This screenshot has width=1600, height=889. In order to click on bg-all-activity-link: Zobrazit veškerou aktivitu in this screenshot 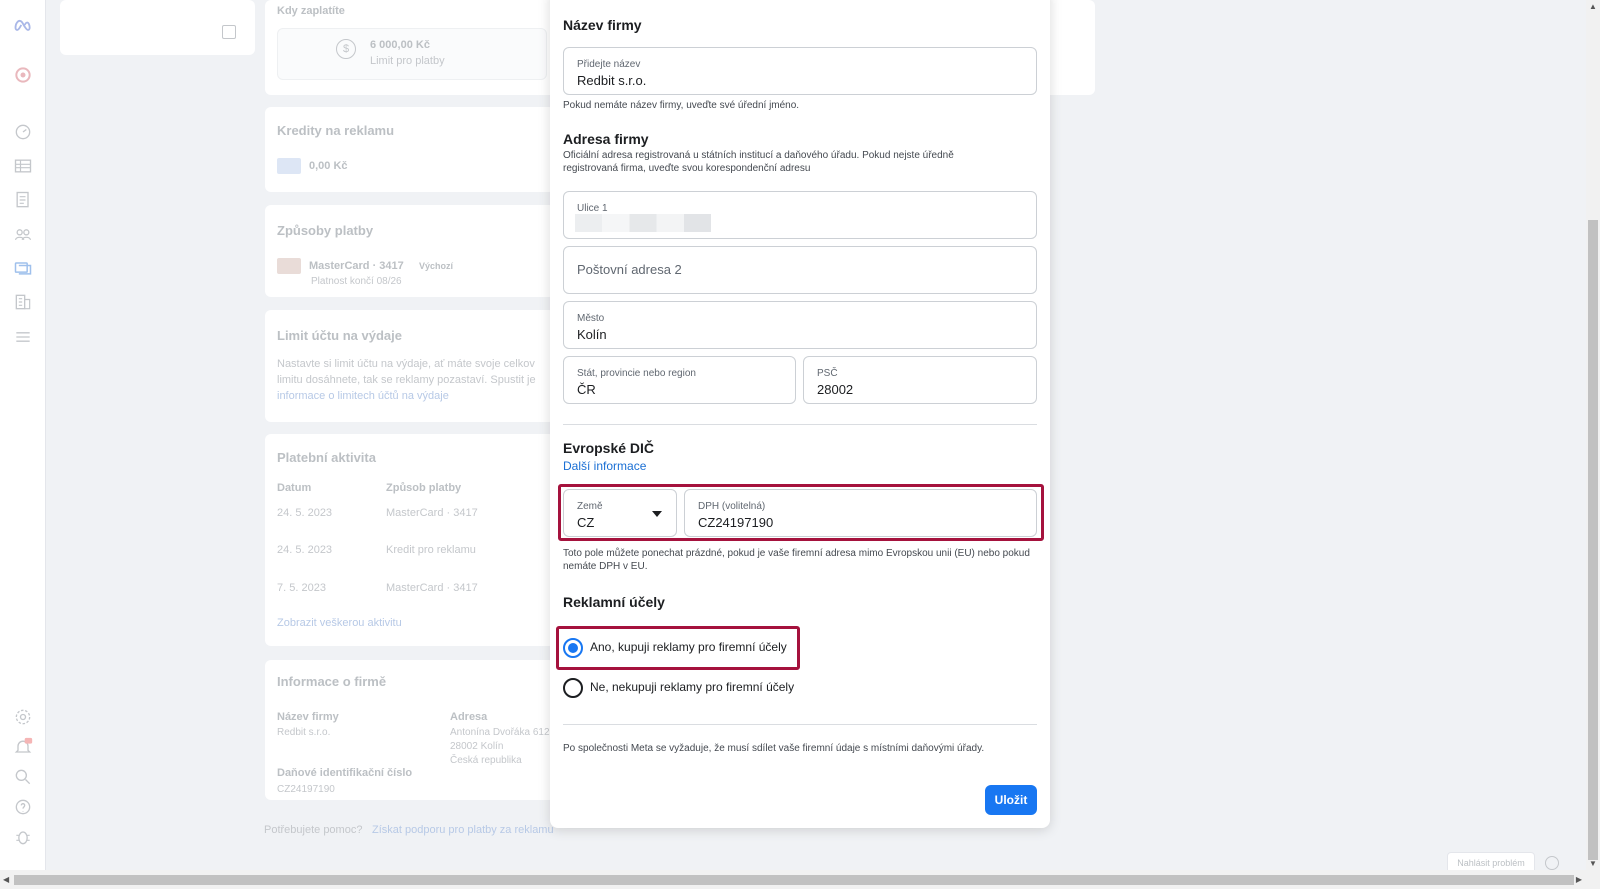, I will do `click(339, 623)`.